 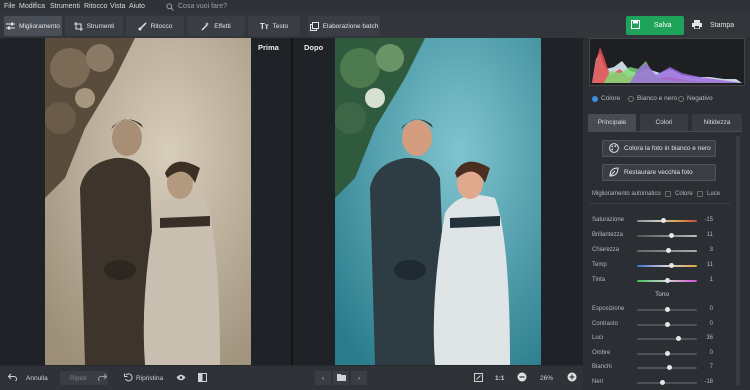 What do you see at coordinates (717, 25) in the screenshot?
I see `print-button: Stampa` at bounding box center [717, 25].